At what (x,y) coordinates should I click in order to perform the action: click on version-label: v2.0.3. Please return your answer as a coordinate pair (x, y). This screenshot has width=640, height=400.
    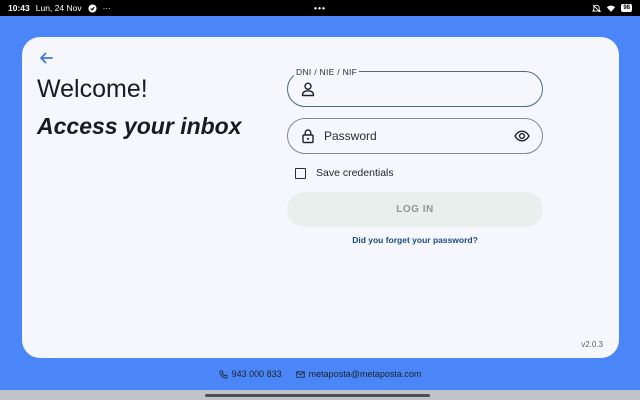
    Looking at the image, I should click on (592, 344).